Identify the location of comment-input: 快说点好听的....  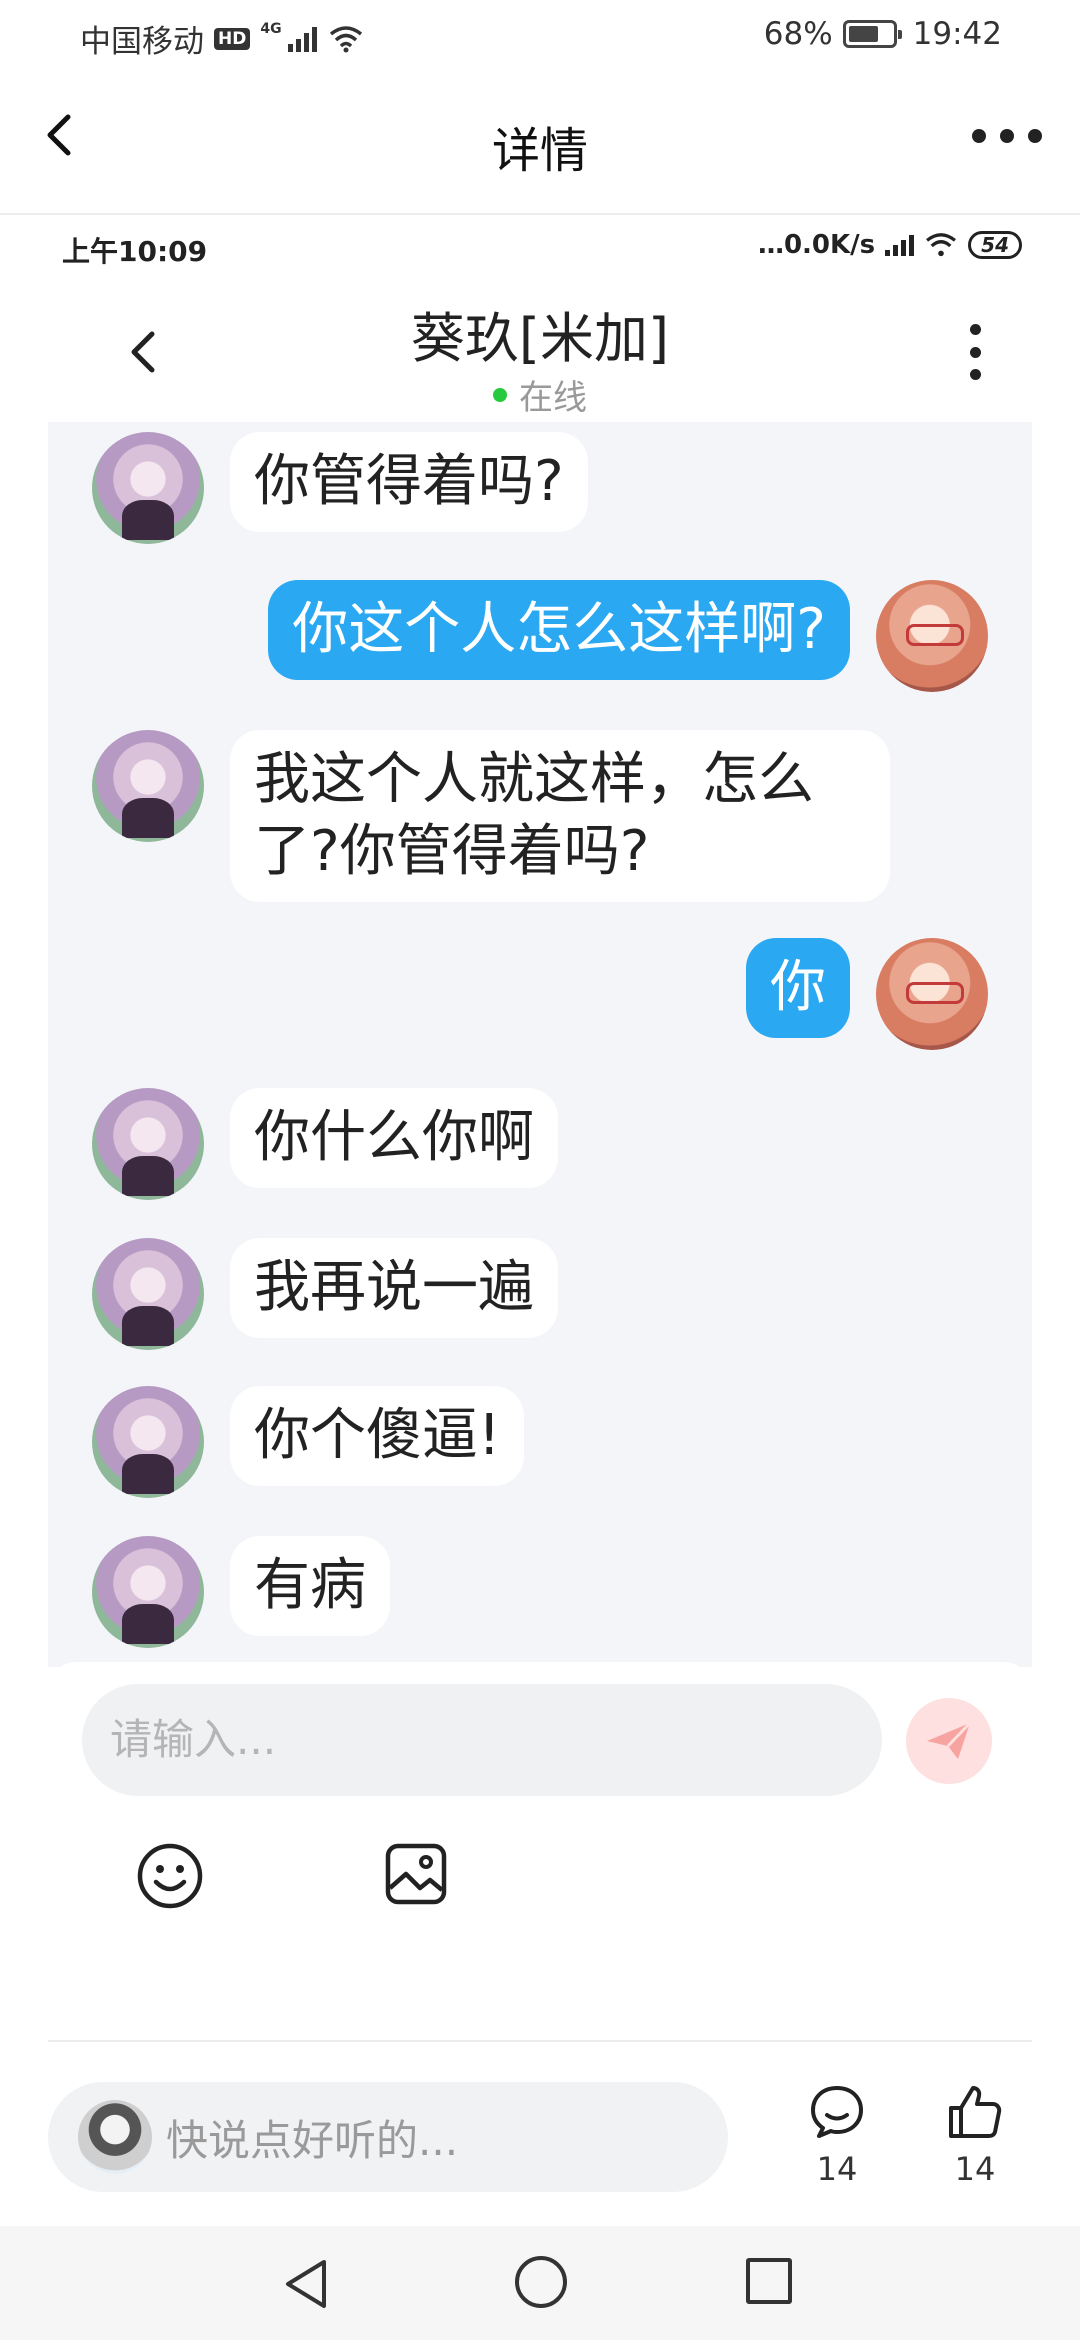
(388, 2137).